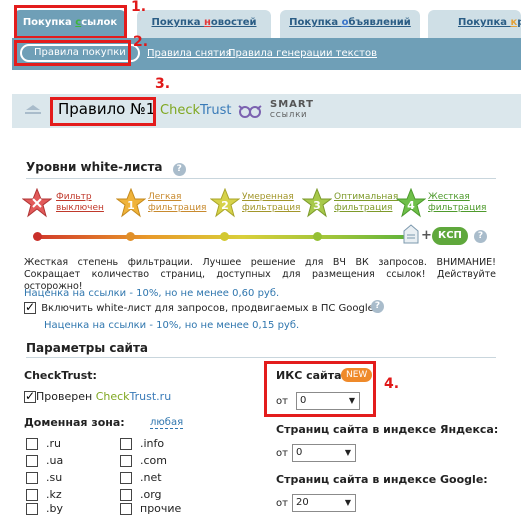 Image resolution: width=521 pixels, height=518 pixels. I want to click on domain-zone-any-link: любая, so click(167, 423).